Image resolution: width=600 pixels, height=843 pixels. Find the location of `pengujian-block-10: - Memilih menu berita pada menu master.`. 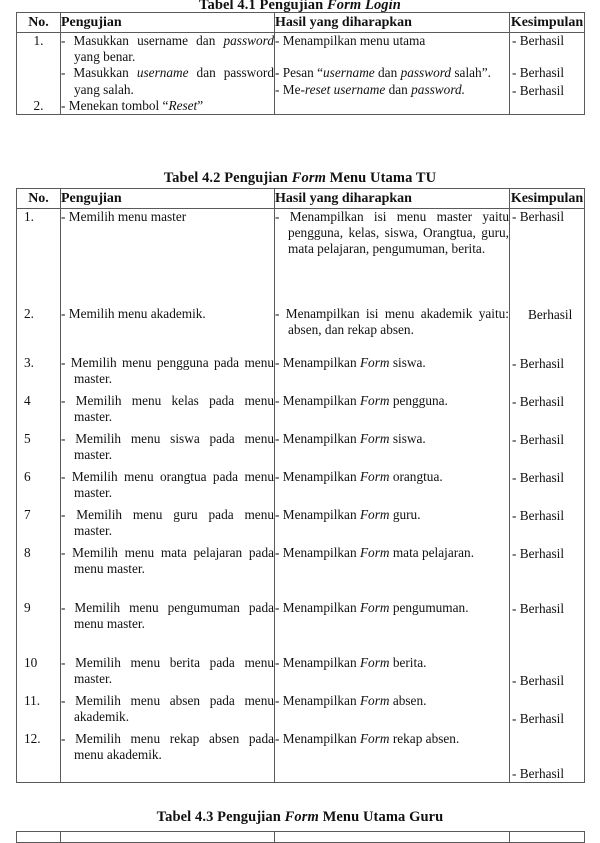

pengujian-block-10: - Memilih menu berita pada menu master. is located at coordinates (167, 671).